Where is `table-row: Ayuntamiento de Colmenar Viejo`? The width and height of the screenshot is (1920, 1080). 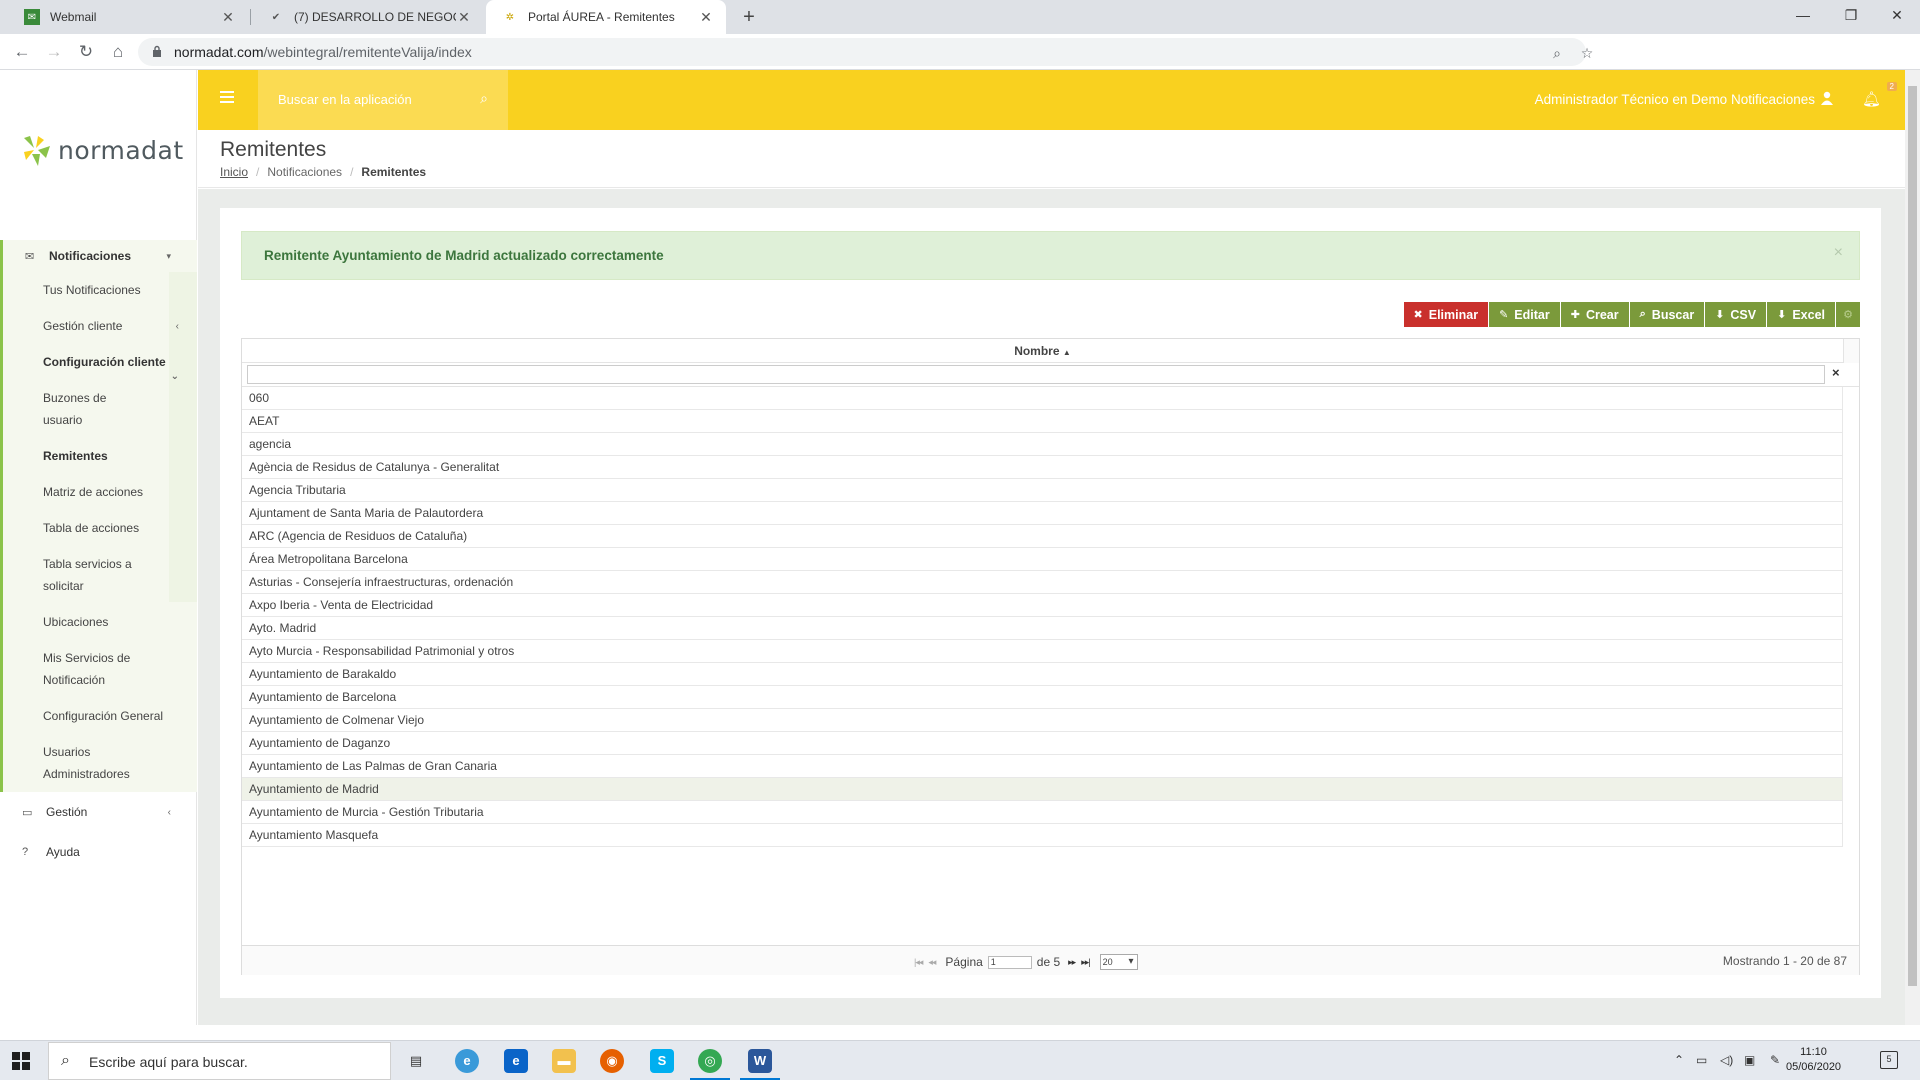 table-row: Ayuntamiento de Colmenar Viejo is located at coordinates (1042, 720).